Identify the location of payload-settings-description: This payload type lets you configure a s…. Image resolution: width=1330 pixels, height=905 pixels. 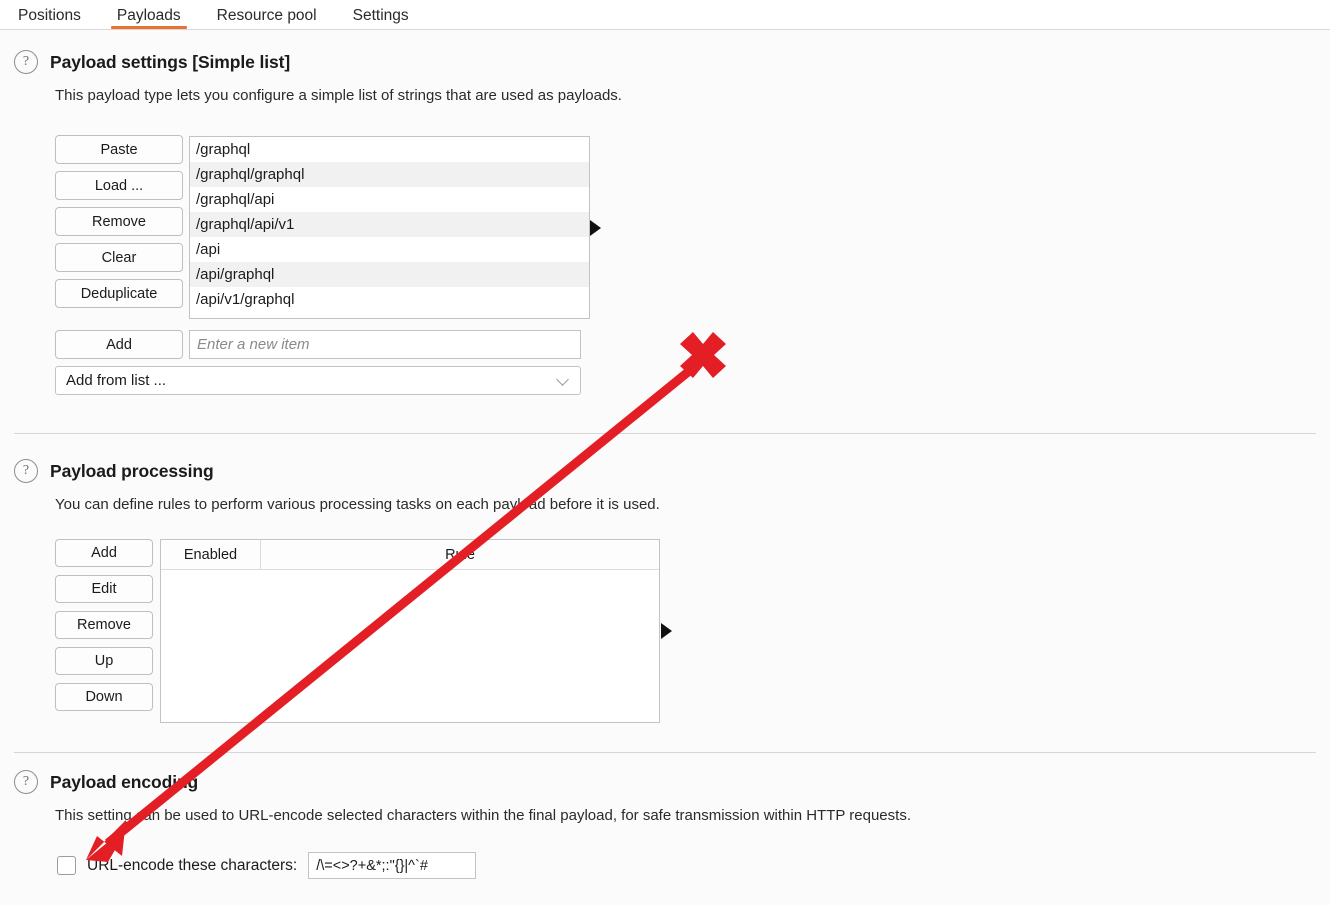
(338, 95).